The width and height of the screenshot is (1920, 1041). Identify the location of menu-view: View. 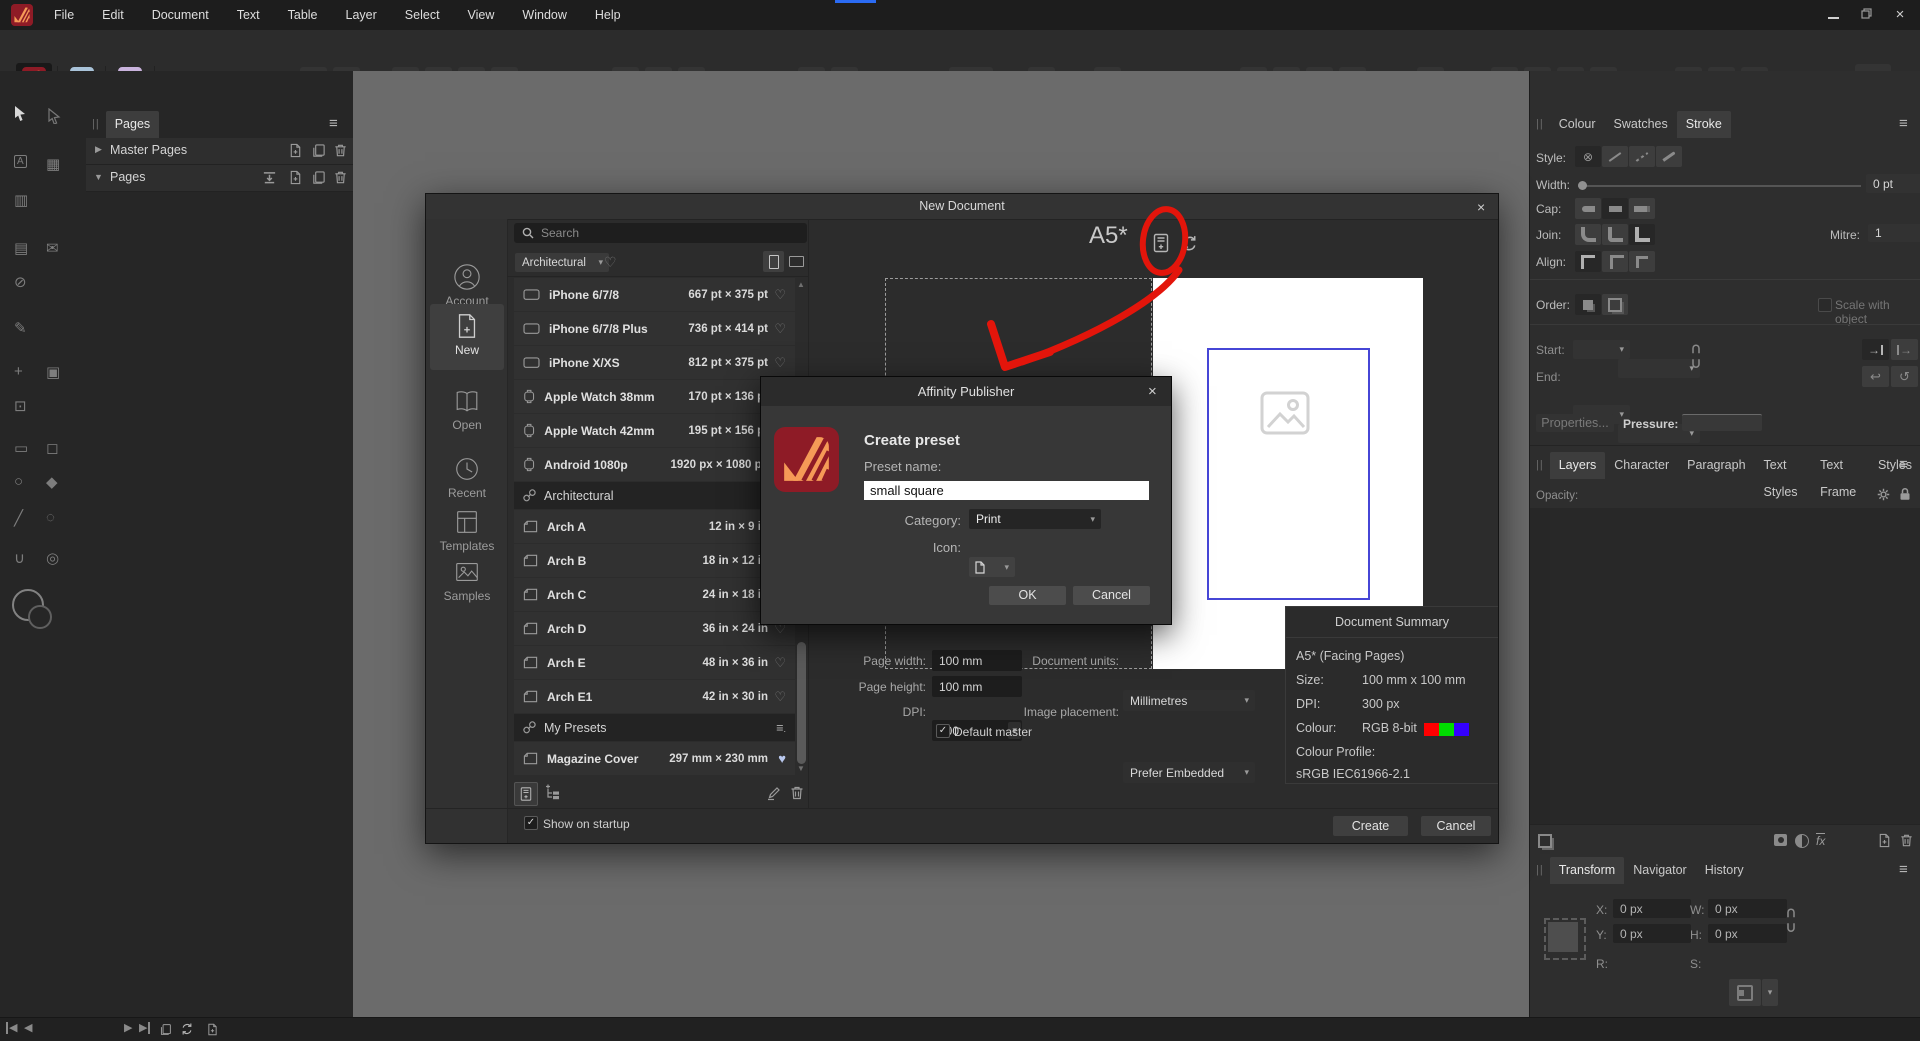
(481, 15).